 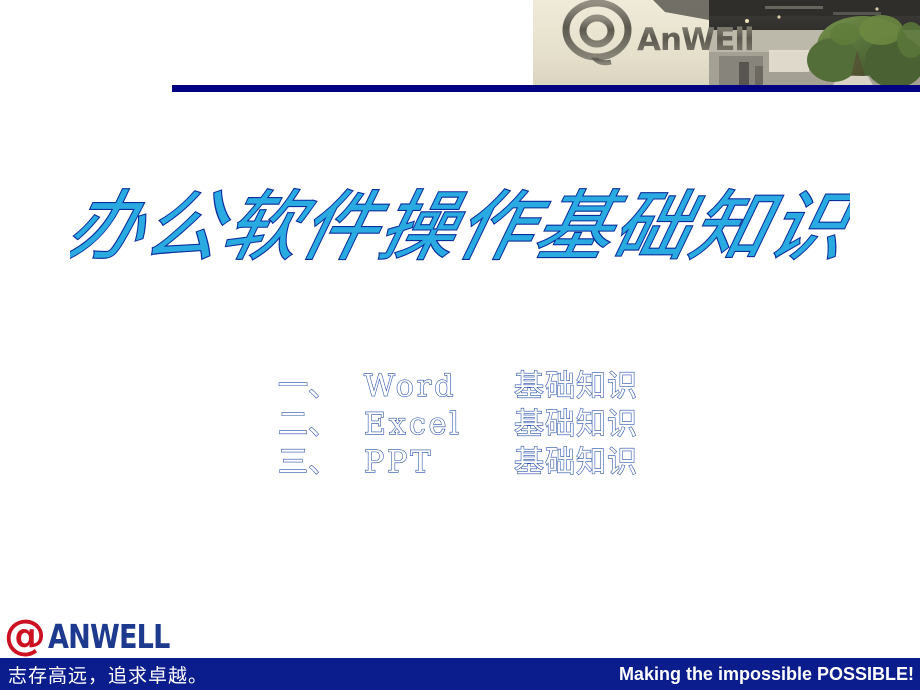 What do you see at coordinates (410, 386) in the screenshot?
I see `agenda-item-app: Word` at bounding box center [410, 386].